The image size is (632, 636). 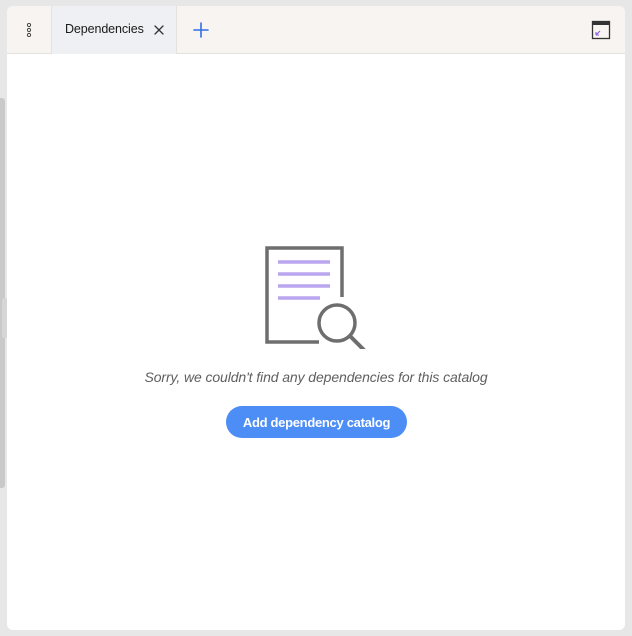 I want to click on plus-icon, so click(x=201, y=30).